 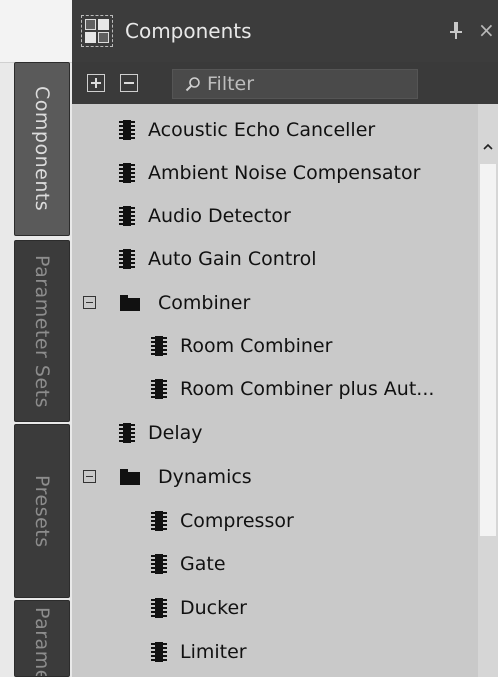 What do you see at coordinates (262, 129) in the screenshot?
I see `tree-item-label: Acoustic Echo Canceller` at bounding box center [262, 129].